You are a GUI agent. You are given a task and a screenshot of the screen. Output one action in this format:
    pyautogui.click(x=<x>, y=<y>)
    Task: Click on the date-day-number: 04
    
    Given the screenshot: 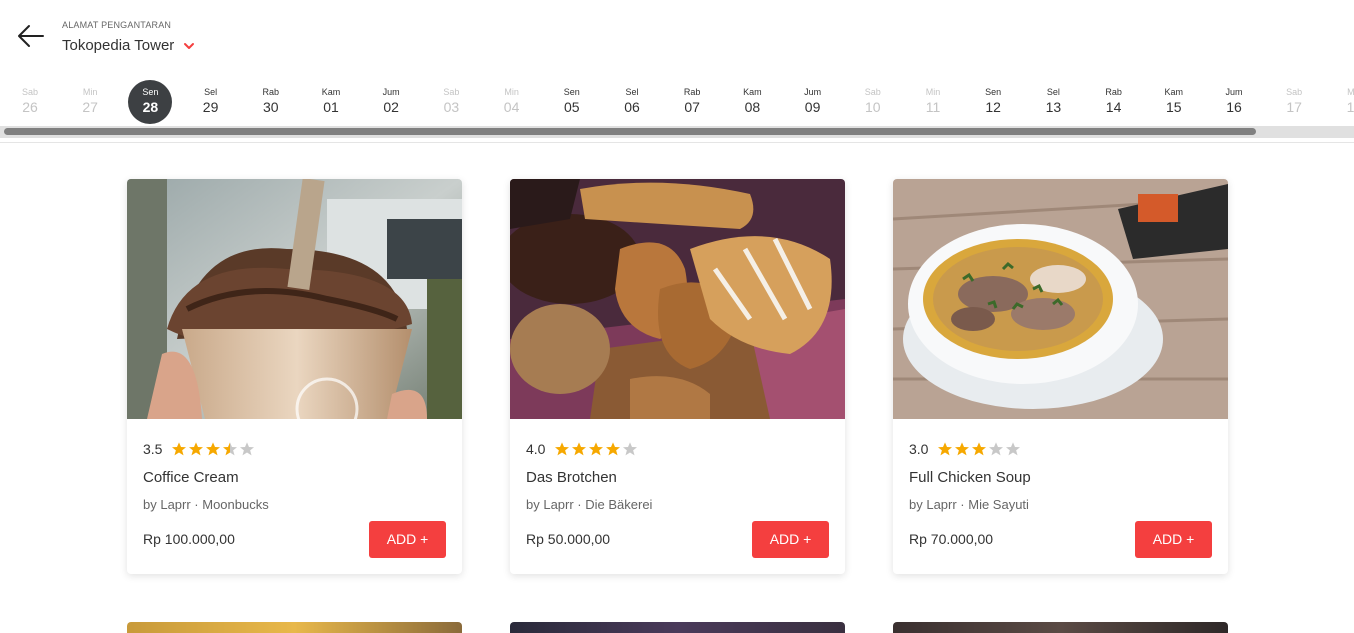 What is the action you would take?
    pyautogui.click(x=511, y=107)
    